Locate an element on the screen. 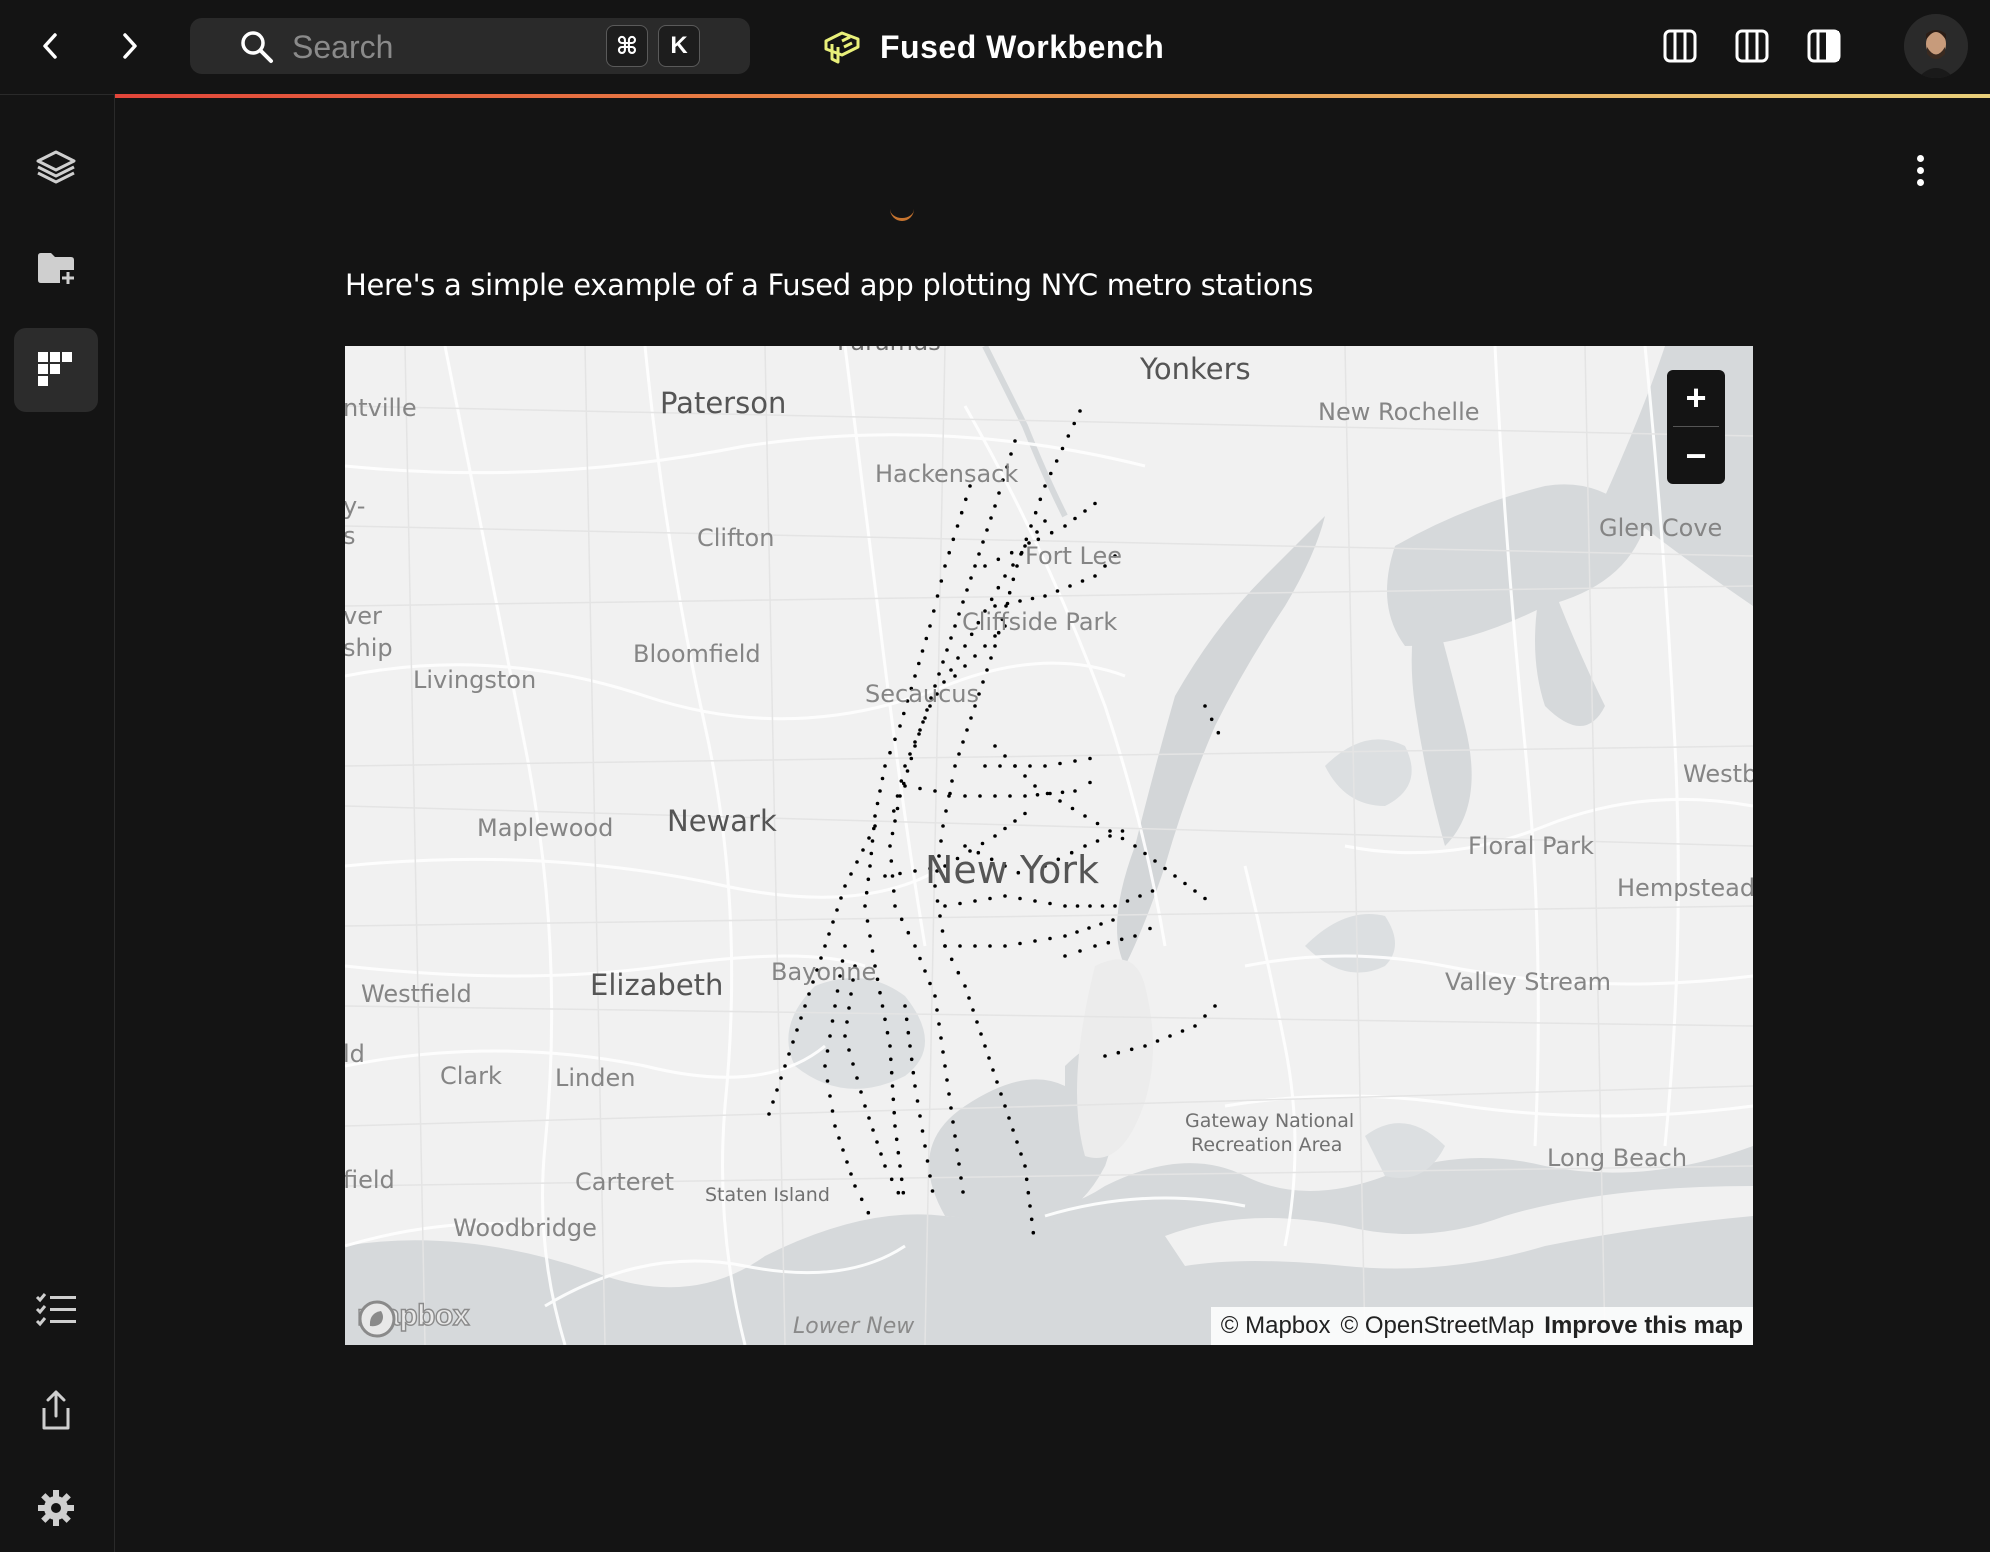 The image size is (1990, 1552). map-label-ver: ver is located at coordinates (363, 616).